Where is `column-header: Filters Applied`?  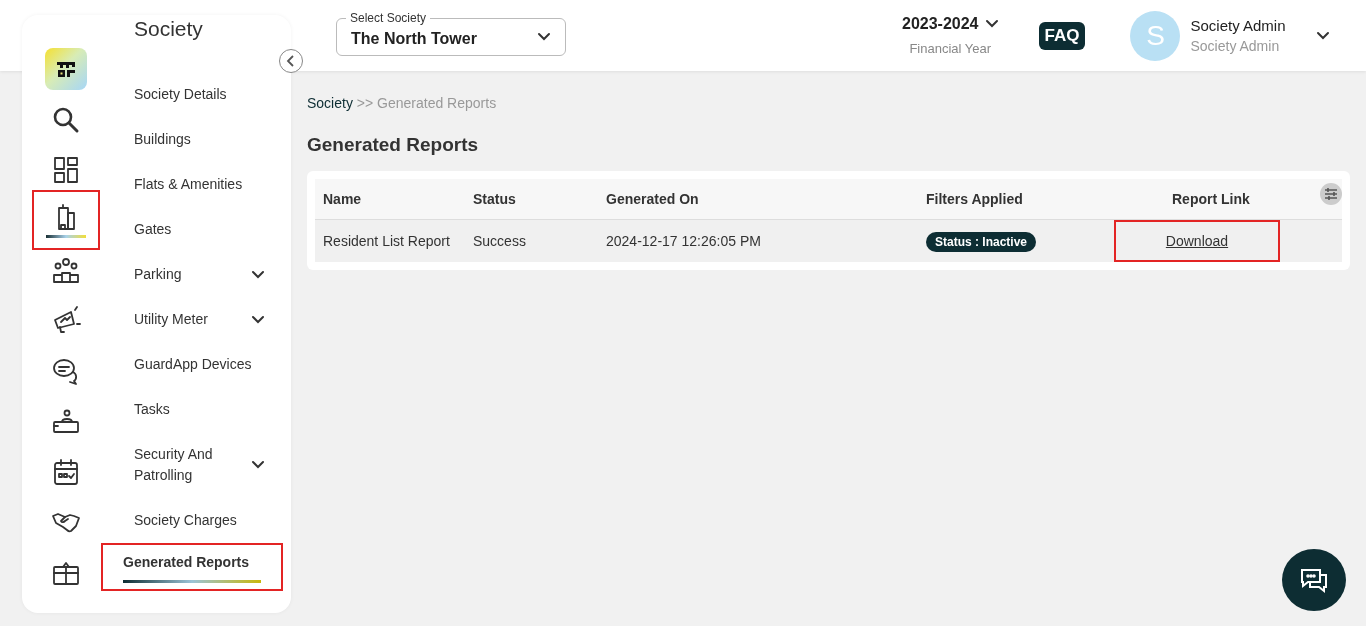 column-header: Filters Applied is located at coordinates (1041, 199).